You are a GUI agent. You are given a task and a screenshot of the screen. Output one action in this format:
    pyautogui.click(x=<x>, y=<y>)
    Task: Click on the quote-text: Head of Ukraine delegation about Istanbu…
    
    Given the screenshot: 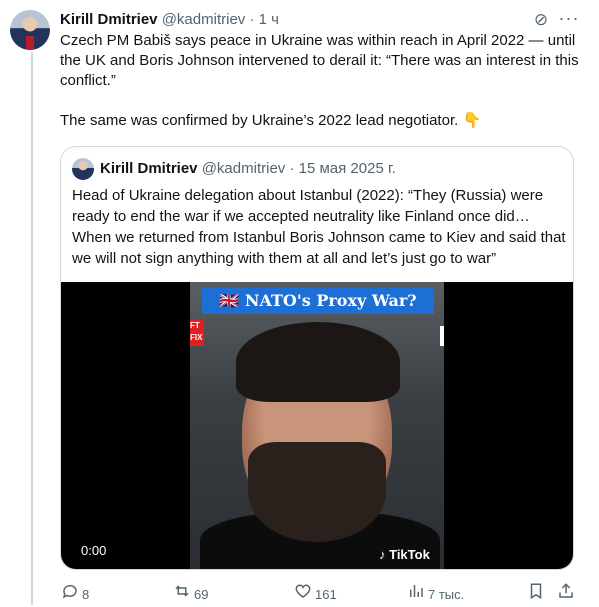 What is the action you would take?
    pyautogui.click(x=319, y=227)
    